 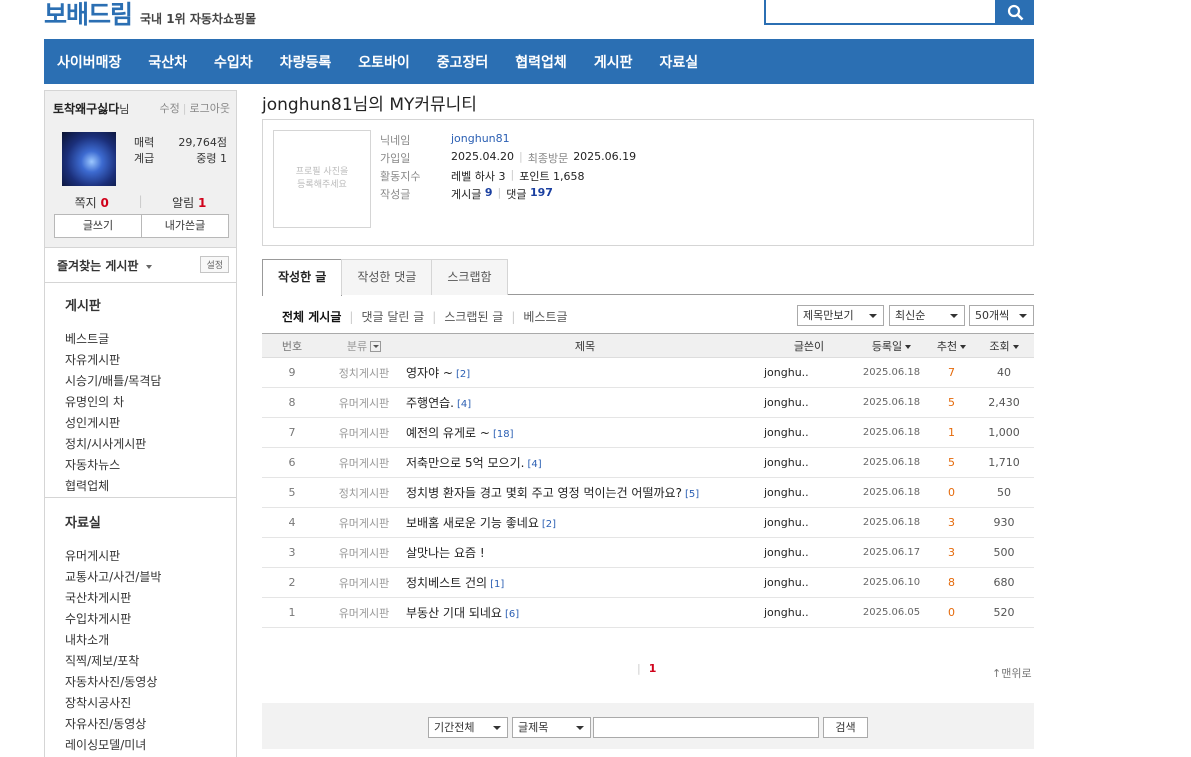 I want to click on to-top-link: ↑맨위로, so click(x=1012, y=673).